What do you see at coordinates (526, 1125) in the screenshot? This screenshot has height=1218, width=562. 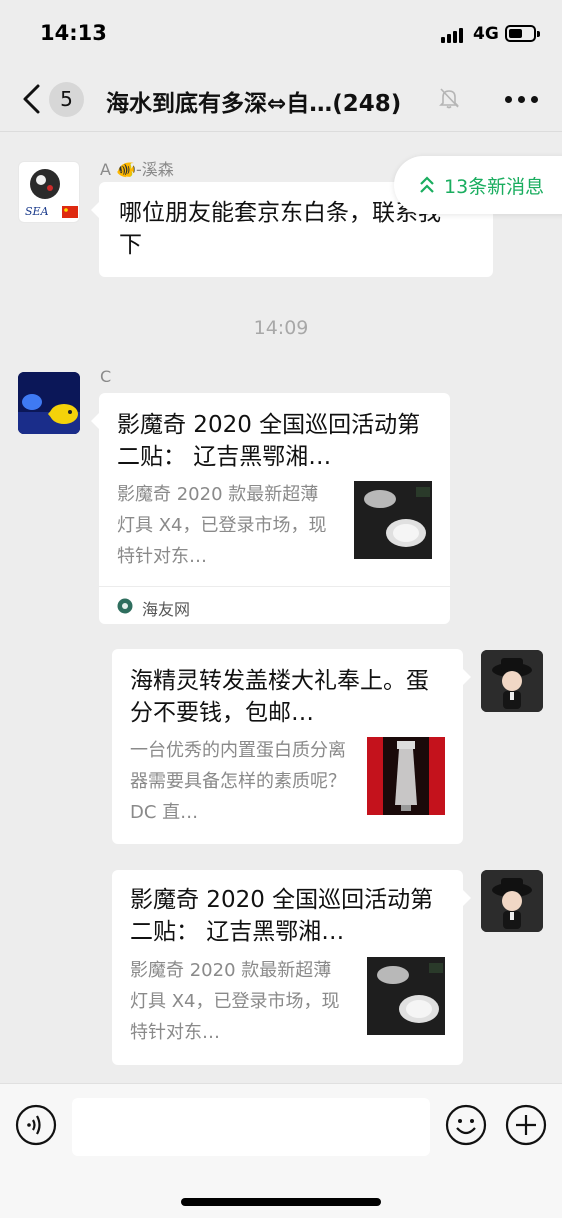 I see `plus-icon` at bounding box center [526, 1125].